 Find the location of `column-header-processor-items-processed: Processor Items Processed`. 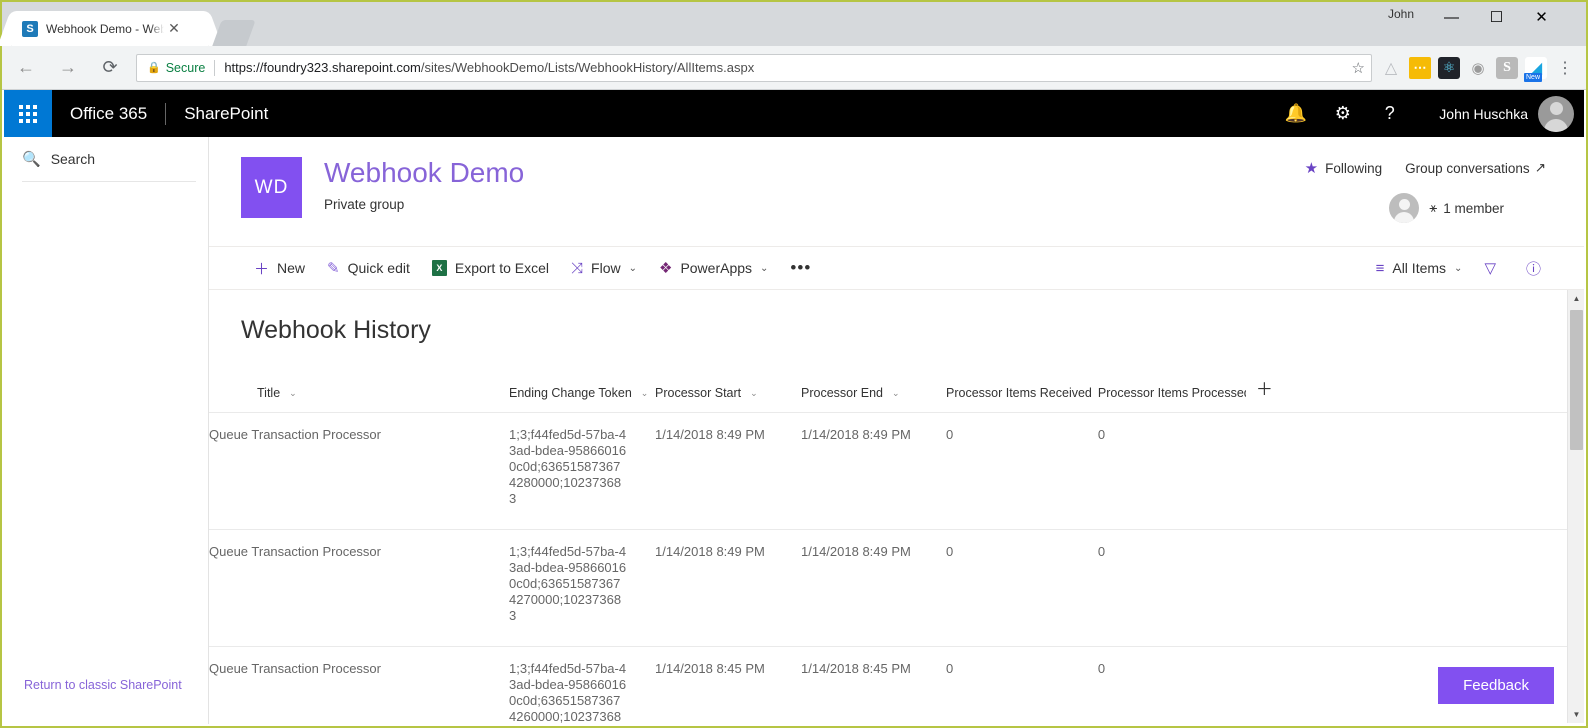

column-header-processor-items-processed: Processor Items Processed is located at coordinates (1175, 394).